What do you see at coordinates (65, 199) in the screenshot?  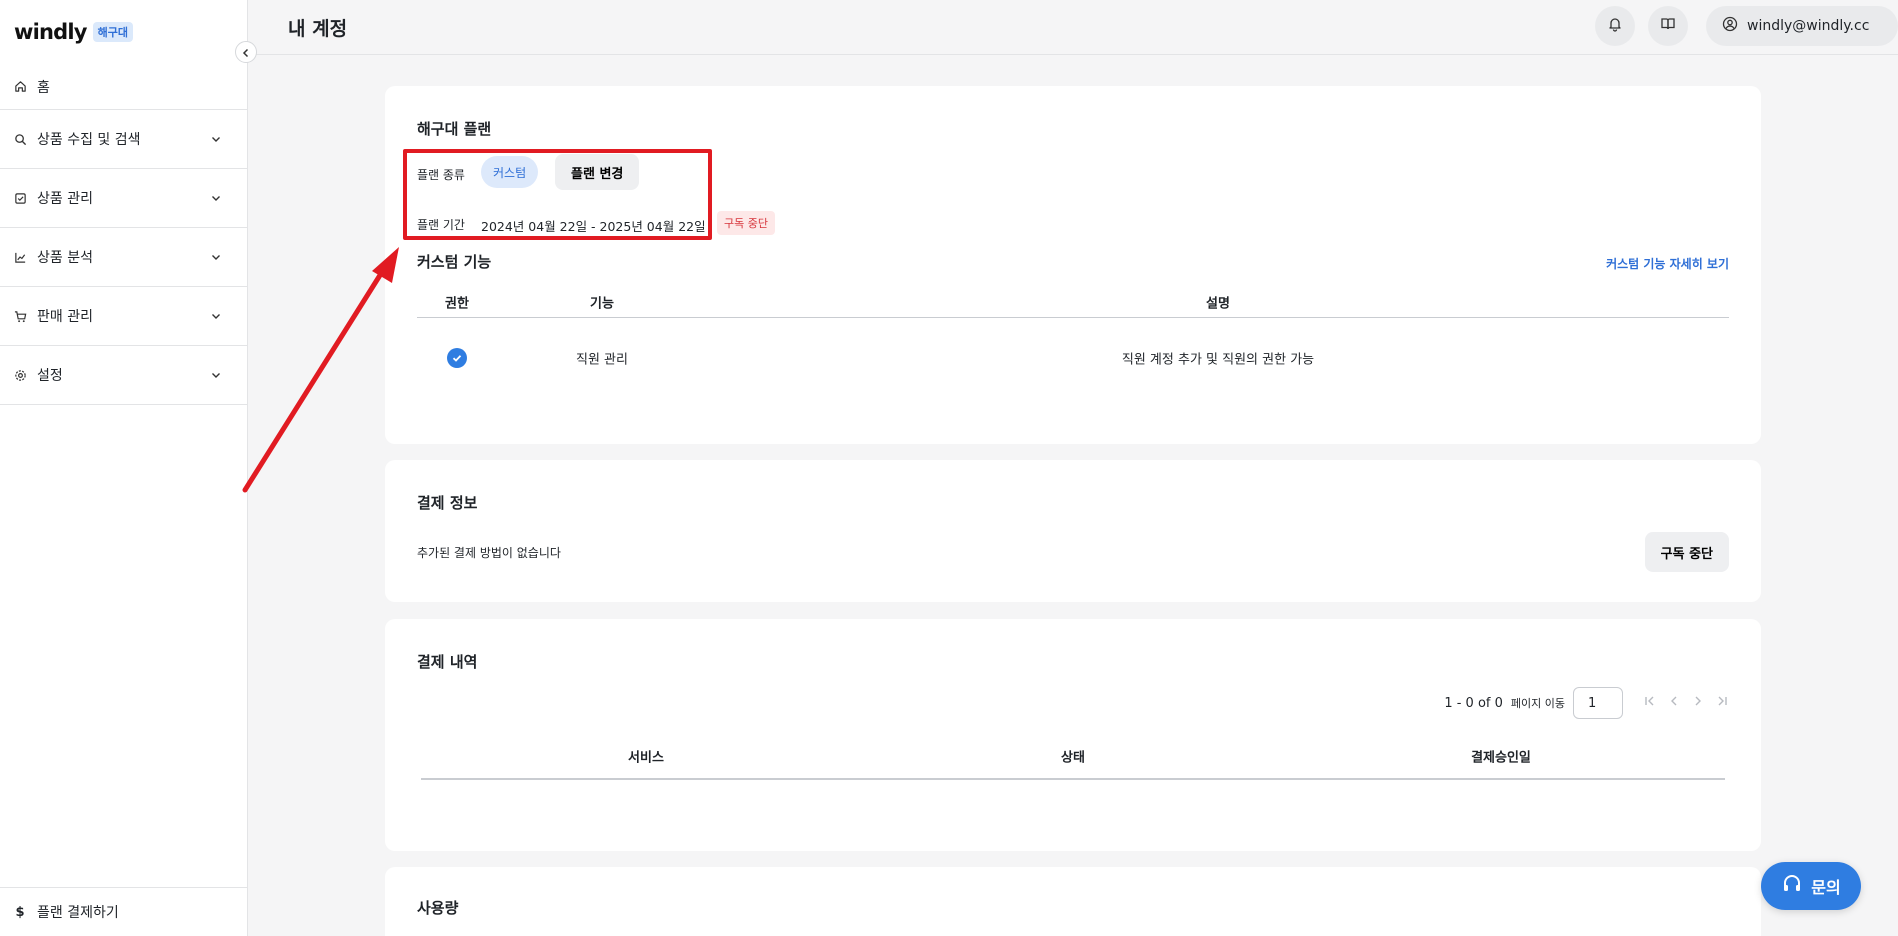 I see `sidebar-item-label: 상품 관리` at bounding box center [65, 199].